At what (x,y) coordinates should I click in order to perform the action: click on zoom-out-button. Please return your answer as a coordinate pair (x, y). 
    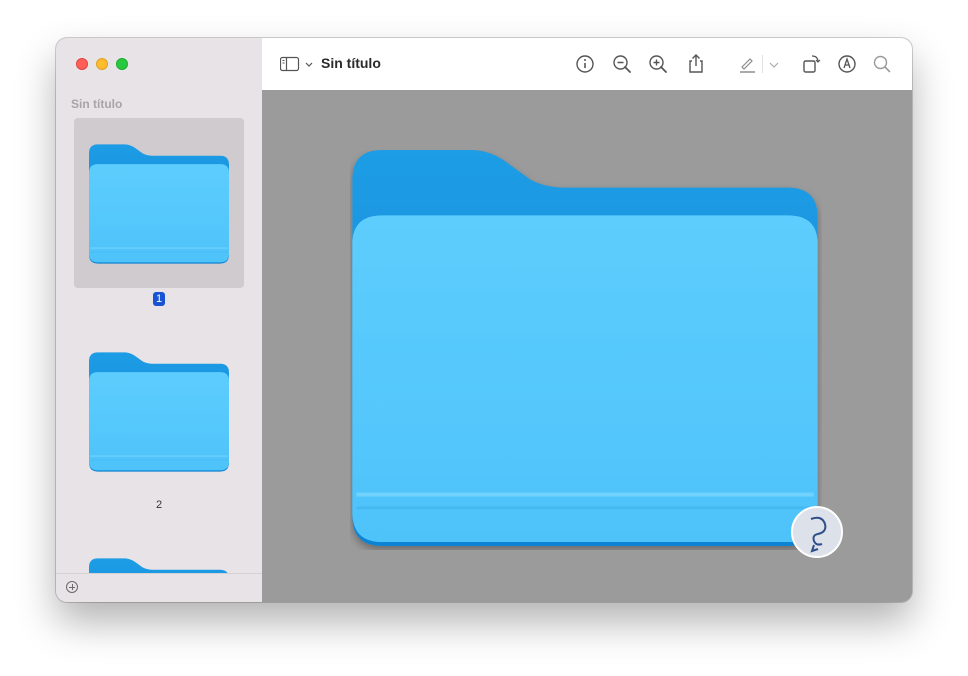
    Looking at the image, I should click on (622, 64).